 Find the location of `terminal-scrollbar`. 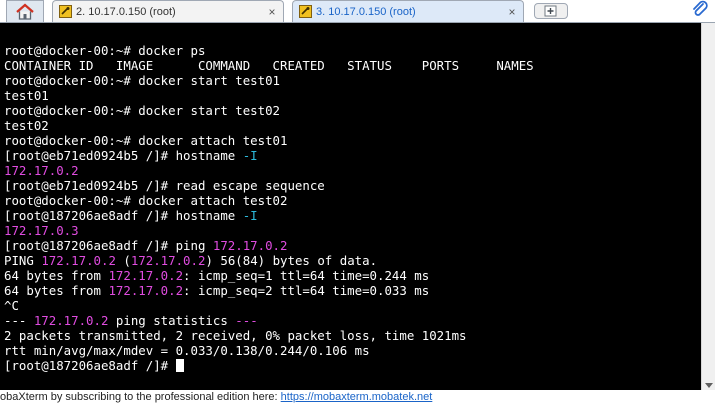

terminal-scrollbar is located at coordinates (708, 206).